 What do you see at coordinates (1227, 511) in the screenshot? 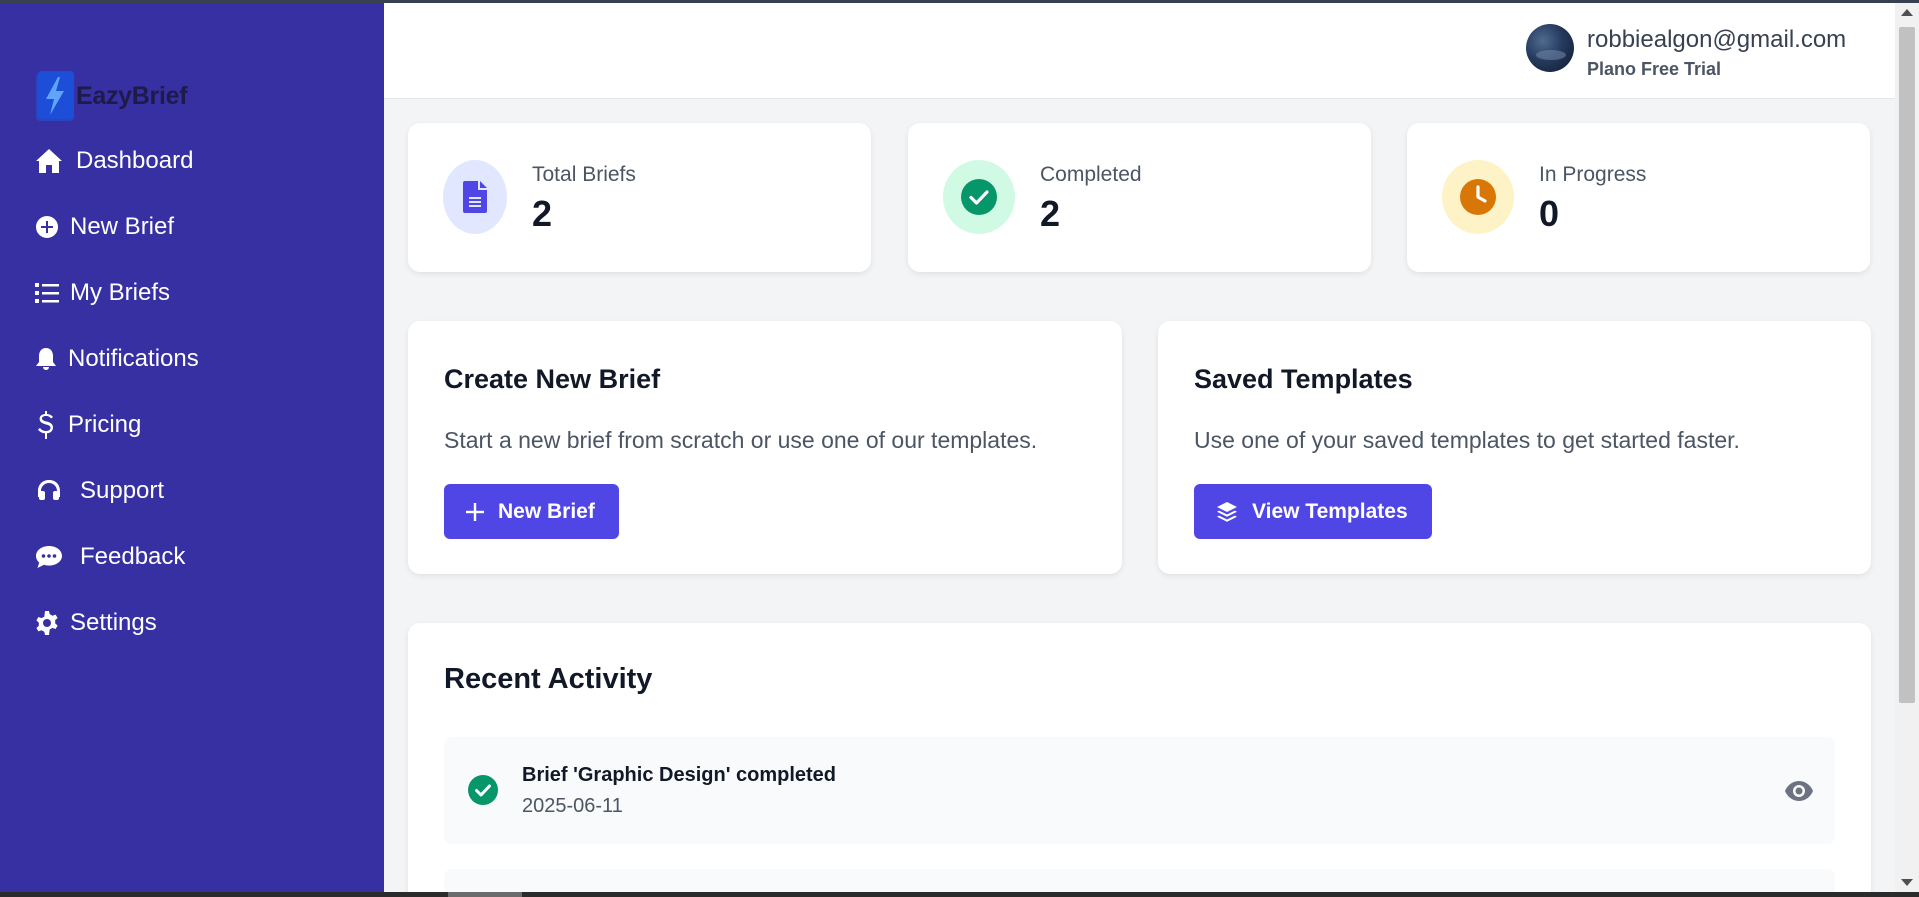
I see `layers-icon` at bounding box center [1227, 511].